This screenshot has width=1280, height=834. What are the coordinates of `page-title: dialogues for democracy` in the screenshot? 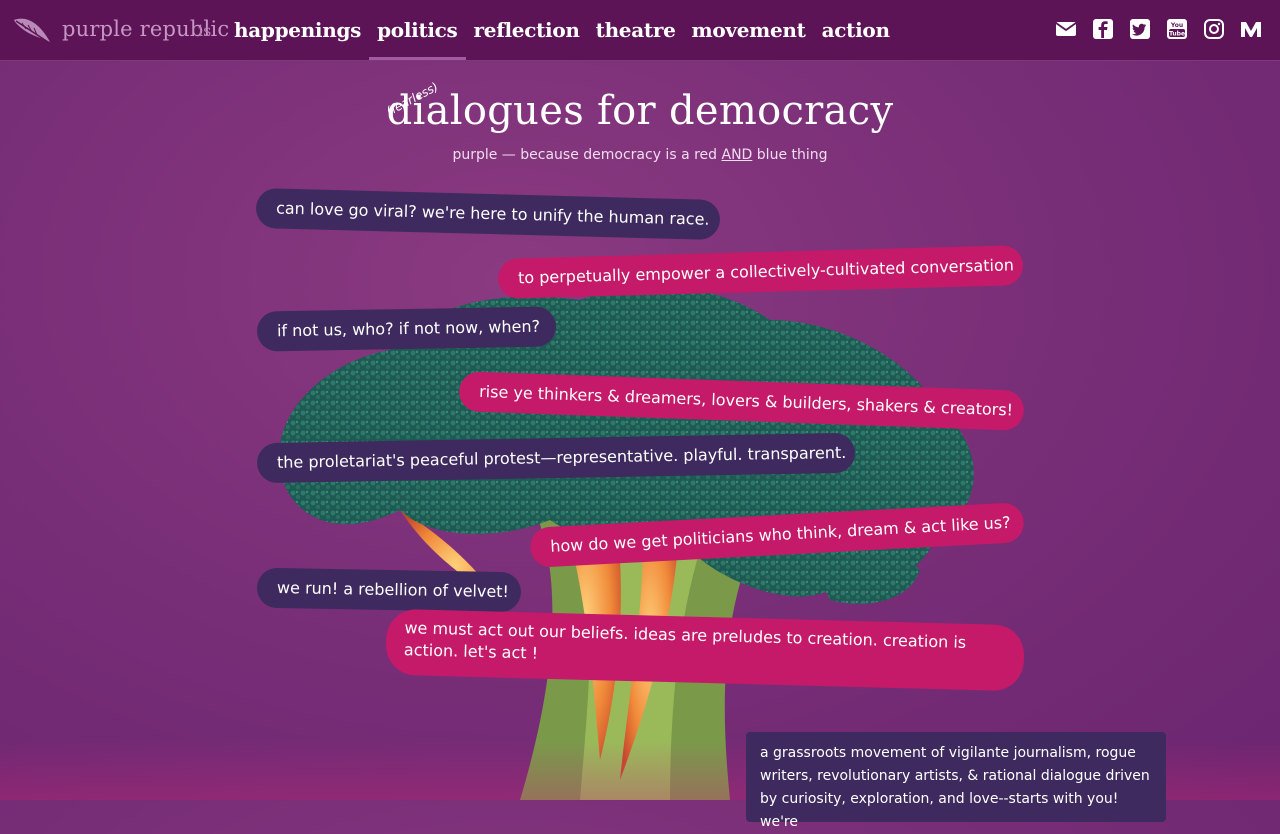 It's located at (640, 111).